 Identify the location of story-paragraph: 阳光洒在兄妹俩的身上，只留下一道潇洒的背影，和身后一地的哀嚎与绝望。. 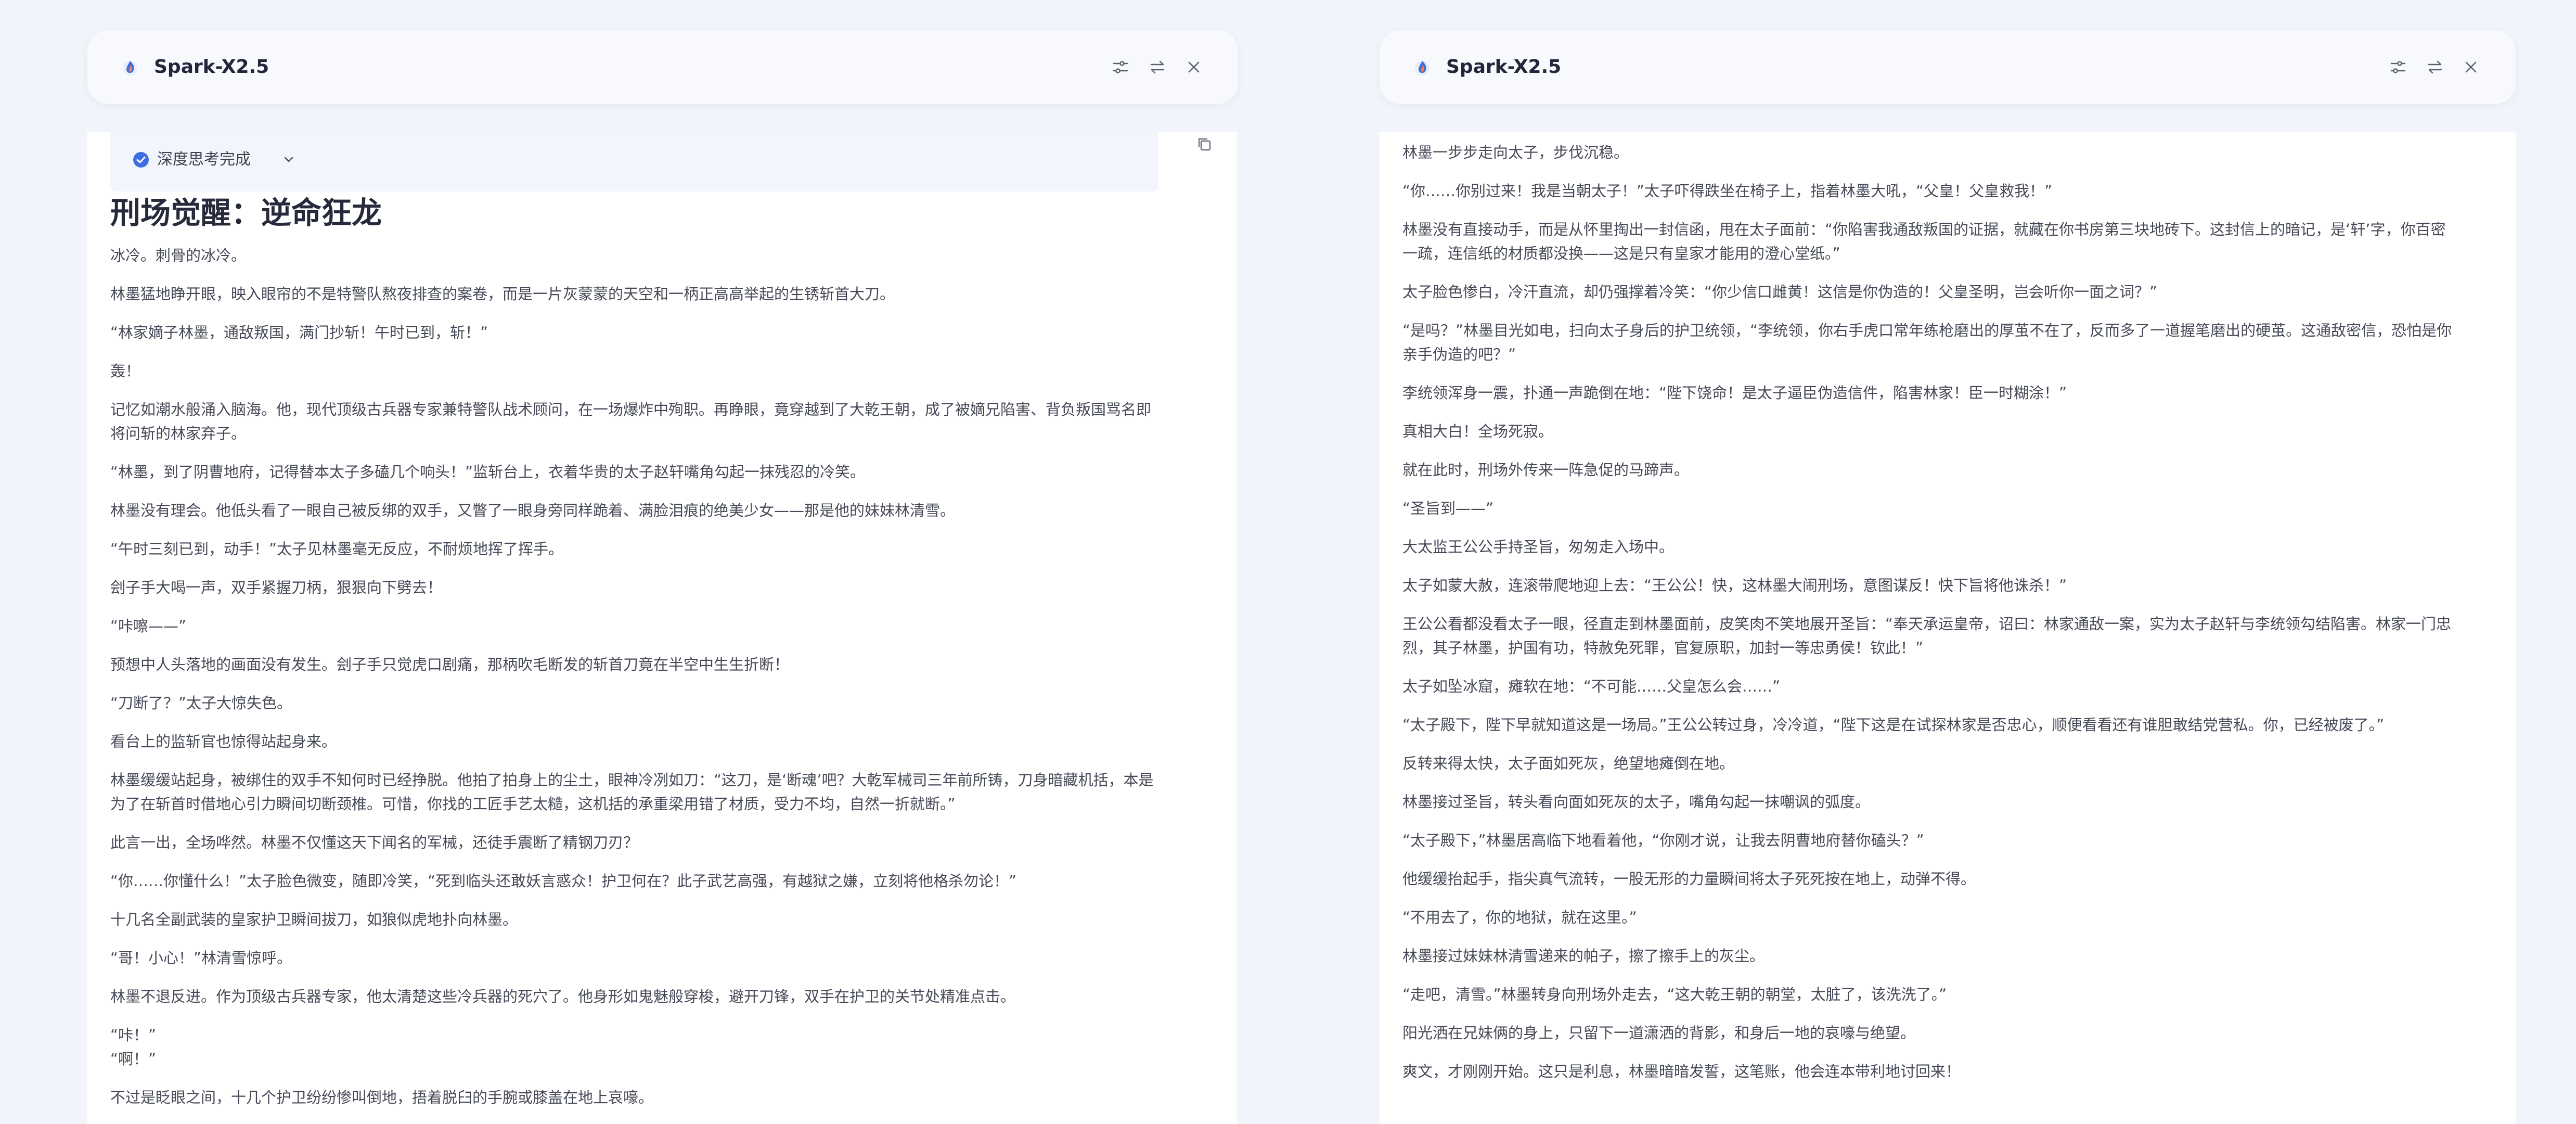
(1659, 1033).